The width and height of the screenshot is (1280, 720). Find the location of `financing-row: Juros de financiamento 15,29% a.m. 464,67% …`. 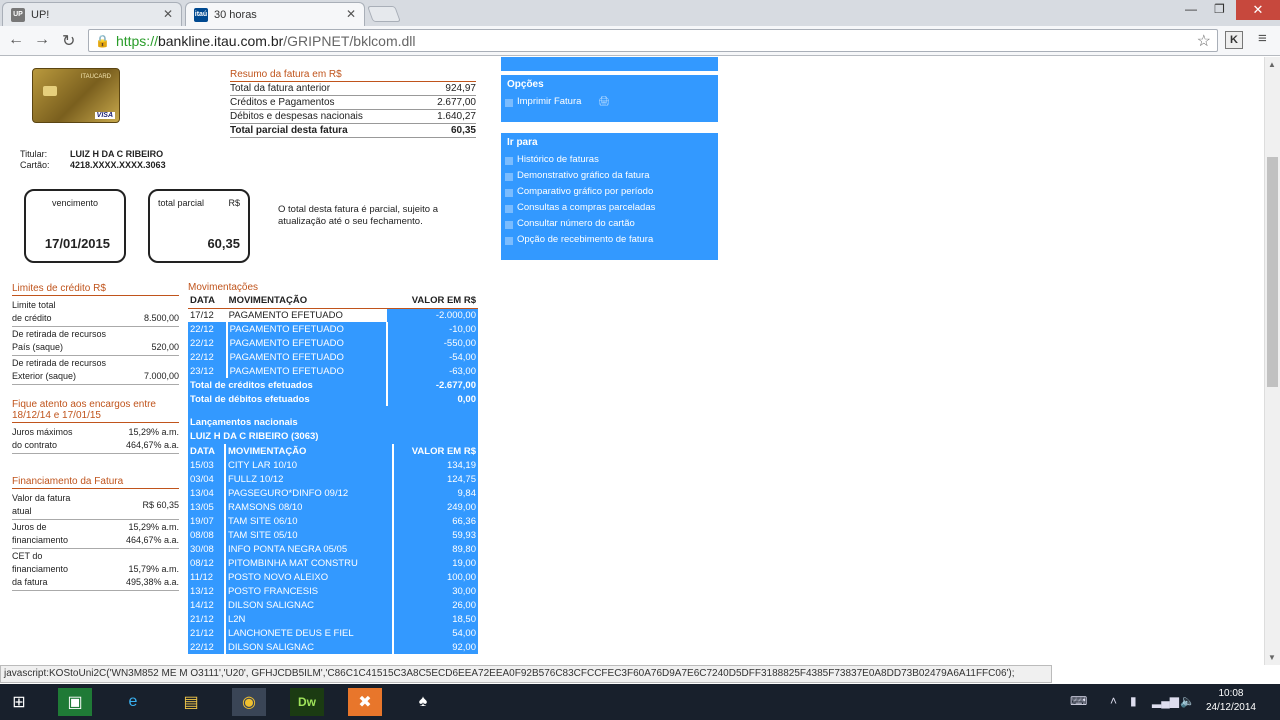

financing-row: Juros de financiamento 15,29% a.m. 464,67% … is located at coordinates (95, 534).